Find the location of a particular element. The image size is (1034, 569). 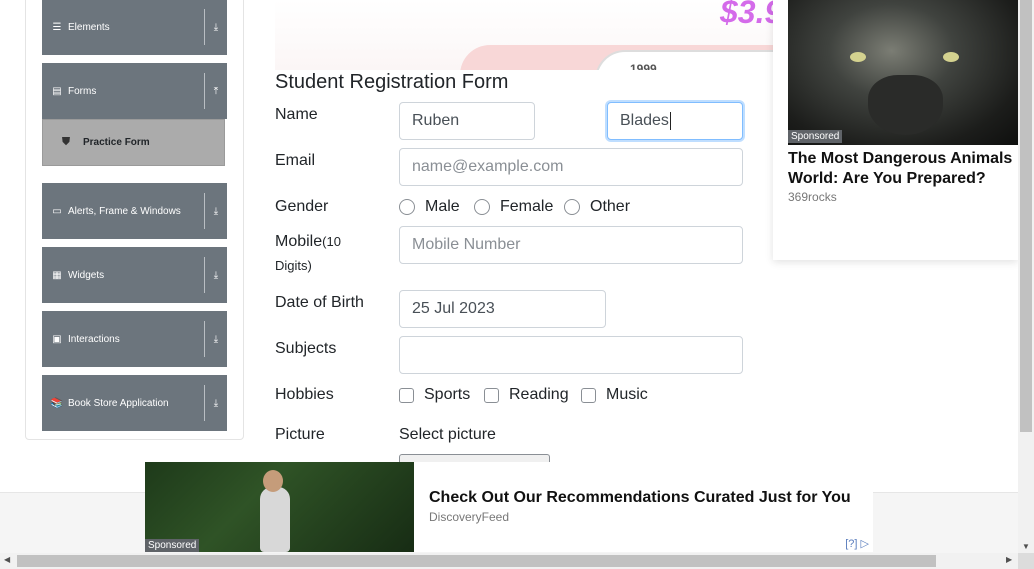

gender-radio-male: Male is located at coordinates (429, 207).